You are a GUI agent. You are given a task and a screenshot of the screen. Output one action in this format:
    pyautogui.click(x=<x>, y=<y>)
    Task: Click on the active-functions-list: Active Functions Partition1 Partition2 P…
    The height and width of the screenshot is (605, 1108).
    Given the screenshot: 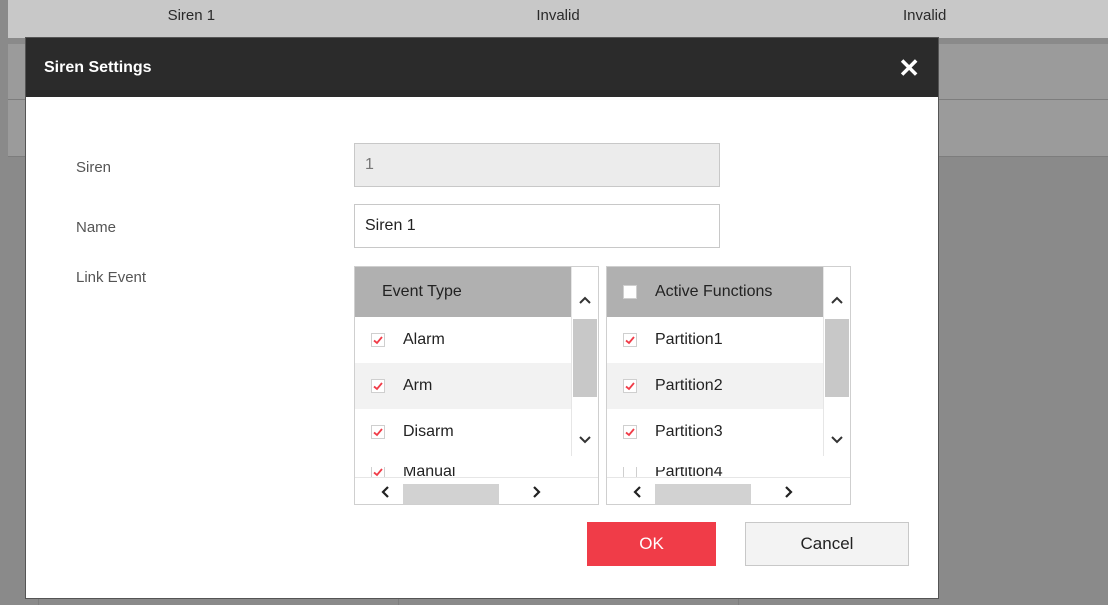 What is the action you would take?
    pyautogui.click(x=728, y=385)
    